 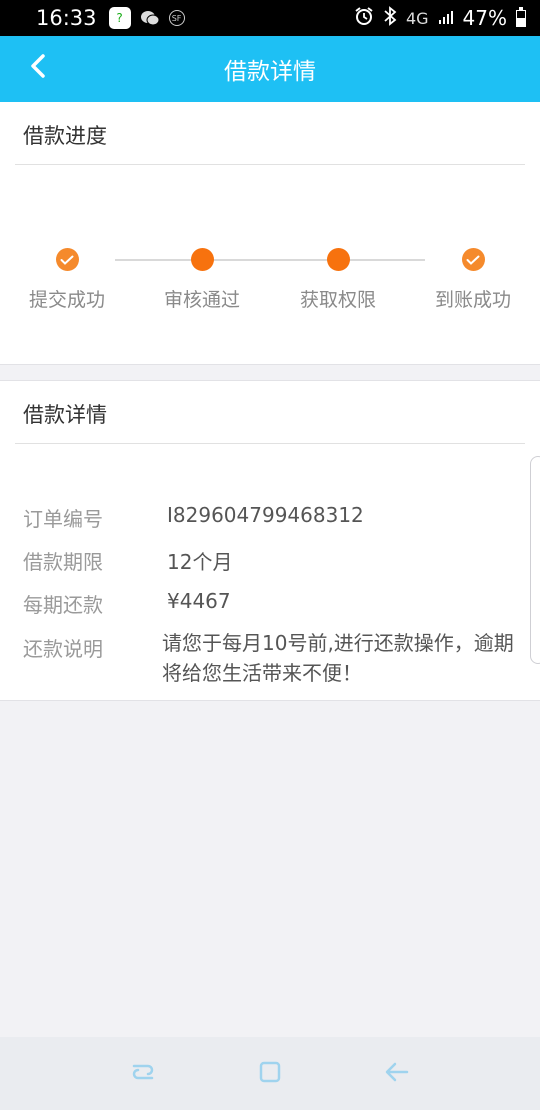 I want to click on back-button, so click(x=38, y=69).